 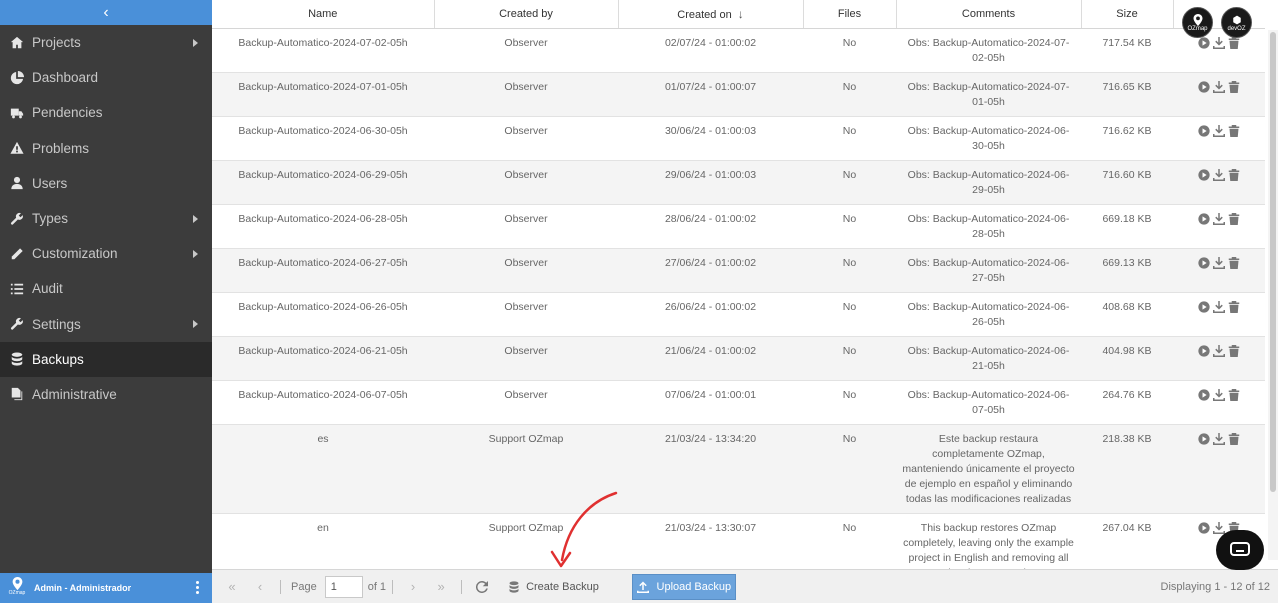 What do you see at coordinates (683, 586) in the screenshot?
I see `upload-backup-button: Upload Backup` at bounding box center [683, 586].